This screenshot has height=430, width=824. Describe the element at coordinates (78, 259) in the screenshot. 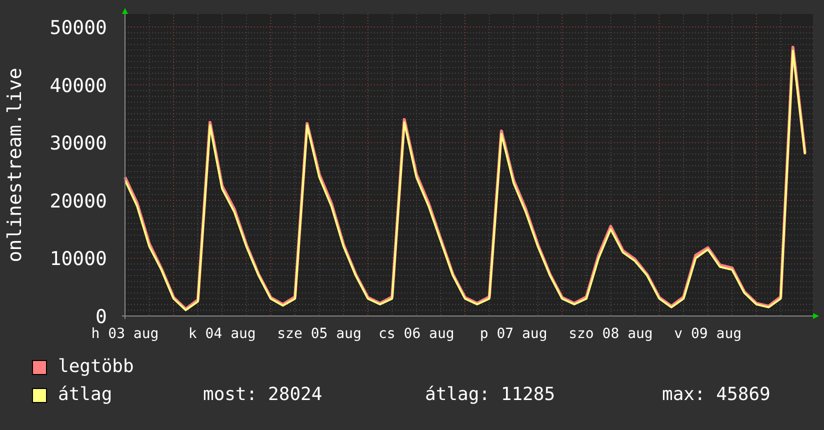

I see `y-axis-label: 10000` at that location.